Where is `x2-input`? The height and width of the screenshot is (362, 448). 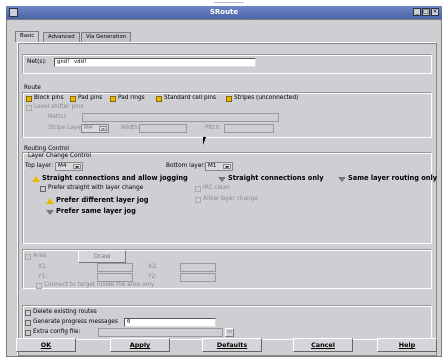
x2-input is located at coordinates (198, 267).